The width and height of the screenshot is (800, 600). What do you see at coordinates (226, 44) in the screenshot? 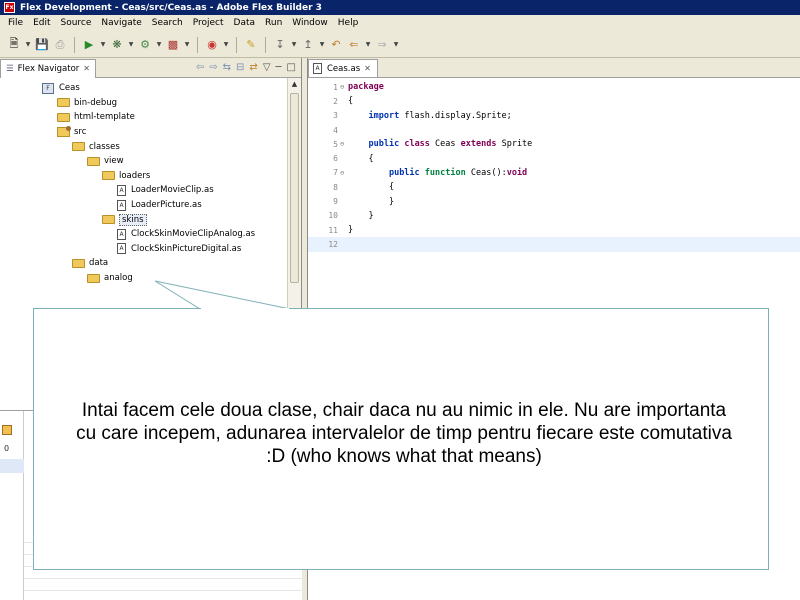
I see `external-tools-dropdown-icon: ▼` at bounding box center [226, 44].